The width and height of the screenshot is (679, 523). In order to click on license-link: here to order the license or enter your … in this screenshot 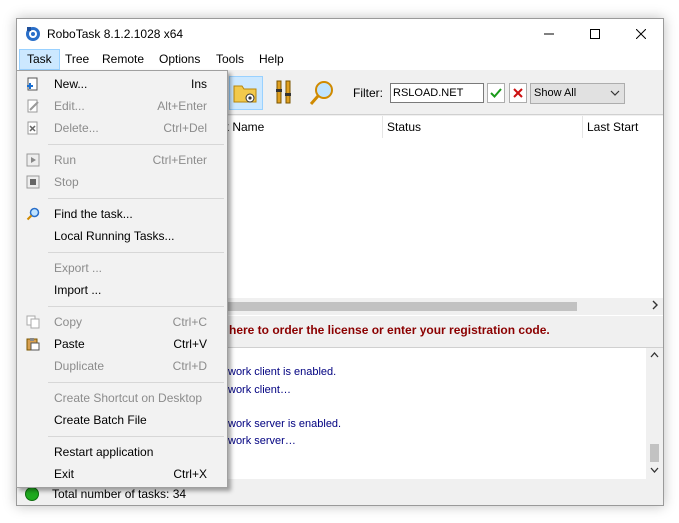, I will do `click(389, 330)`.